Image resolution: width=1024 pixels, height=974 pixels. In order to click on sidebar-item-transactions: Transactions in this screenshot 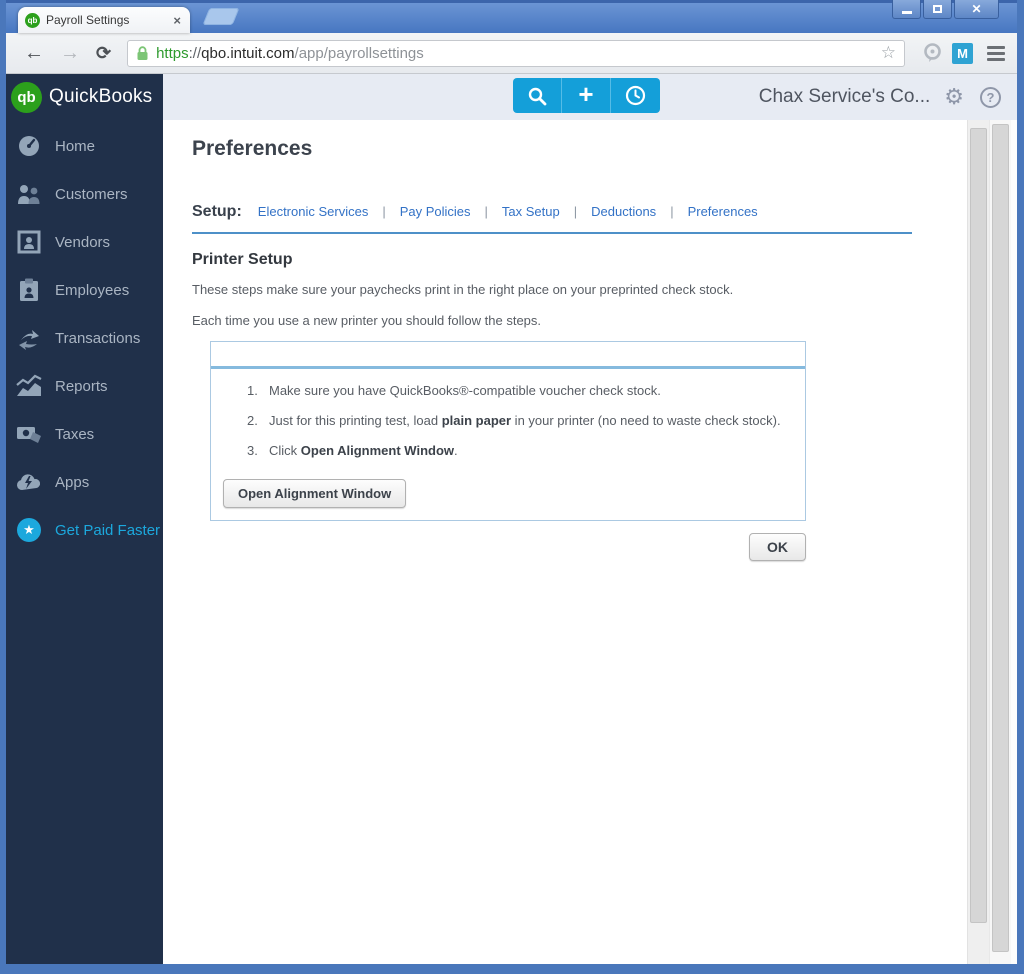, I will do `click(84, 338)`.